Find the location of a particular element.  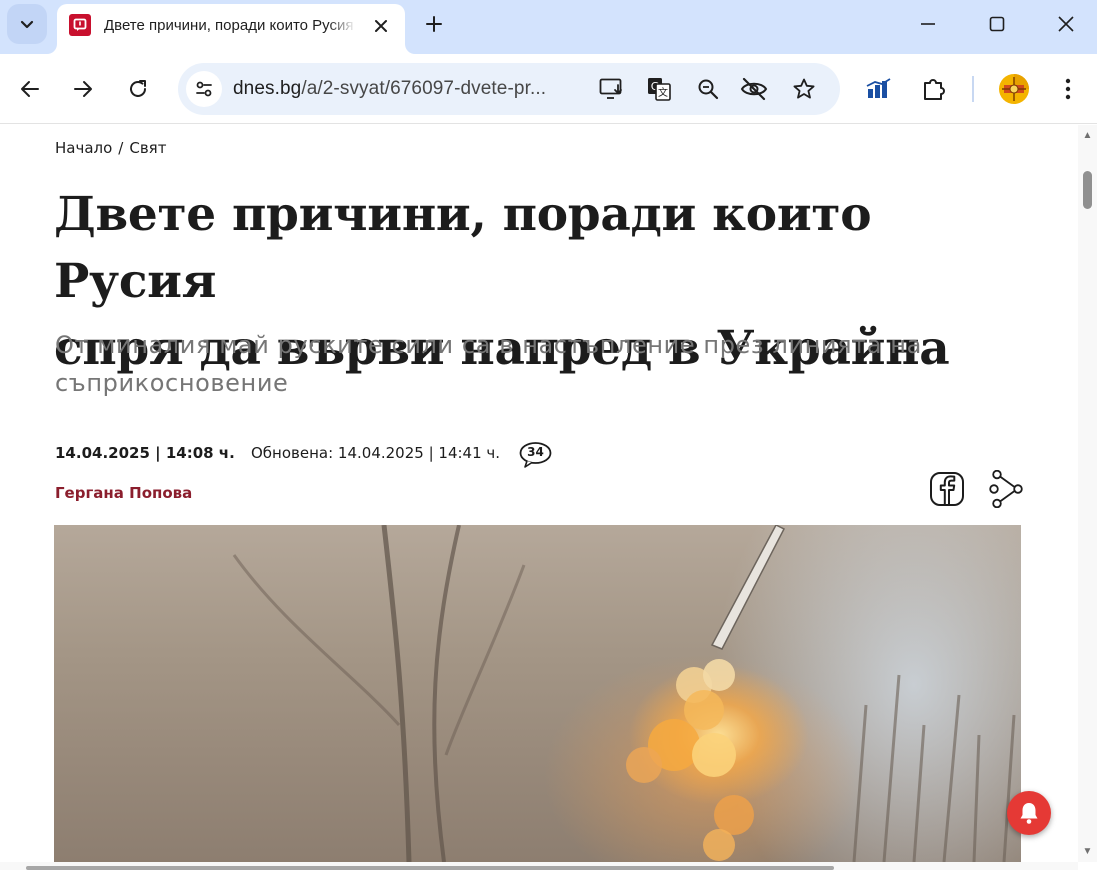

zoom-icon is located at coordinates (708, 89).